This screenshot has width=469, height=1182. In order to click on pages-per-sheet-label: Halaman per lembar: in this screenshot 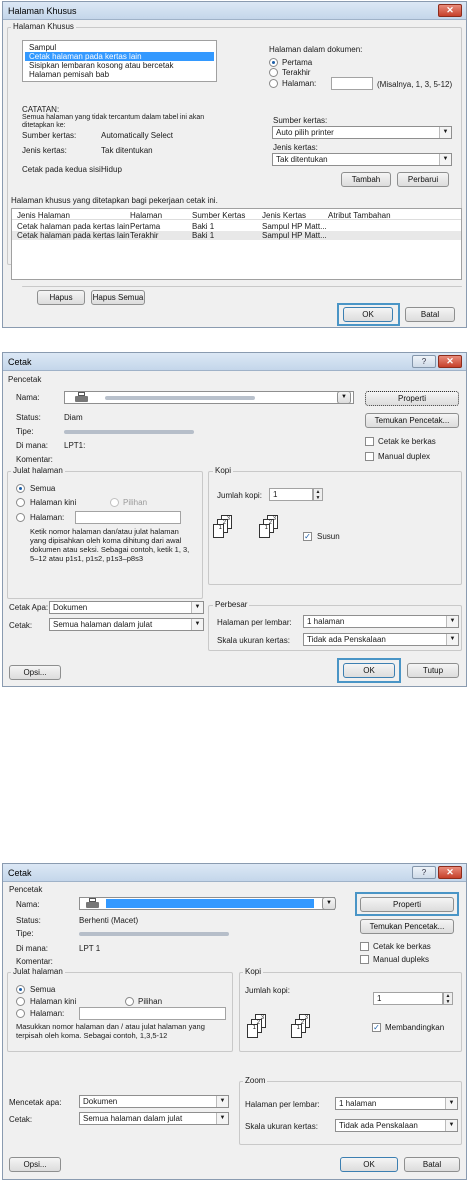, I will do `click(254, 622)`.